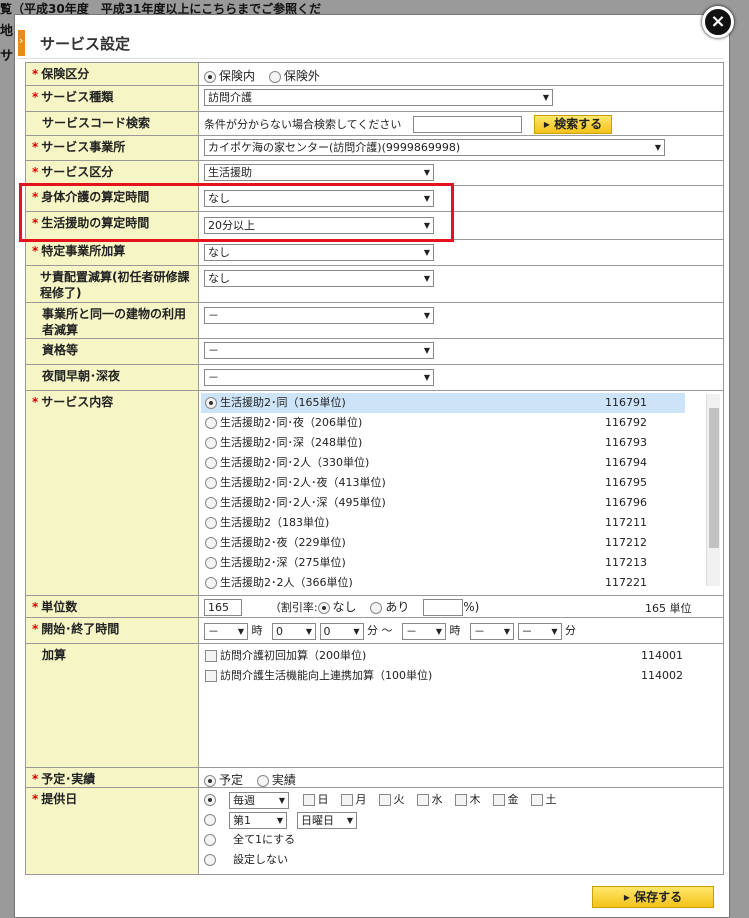 Image resolution: width=749 pixels, height=918 pixels. What do you see at coordinates (668, 608) in the screenshot?
I see `units-total: 165 単位` at bounding box center [668, 608].